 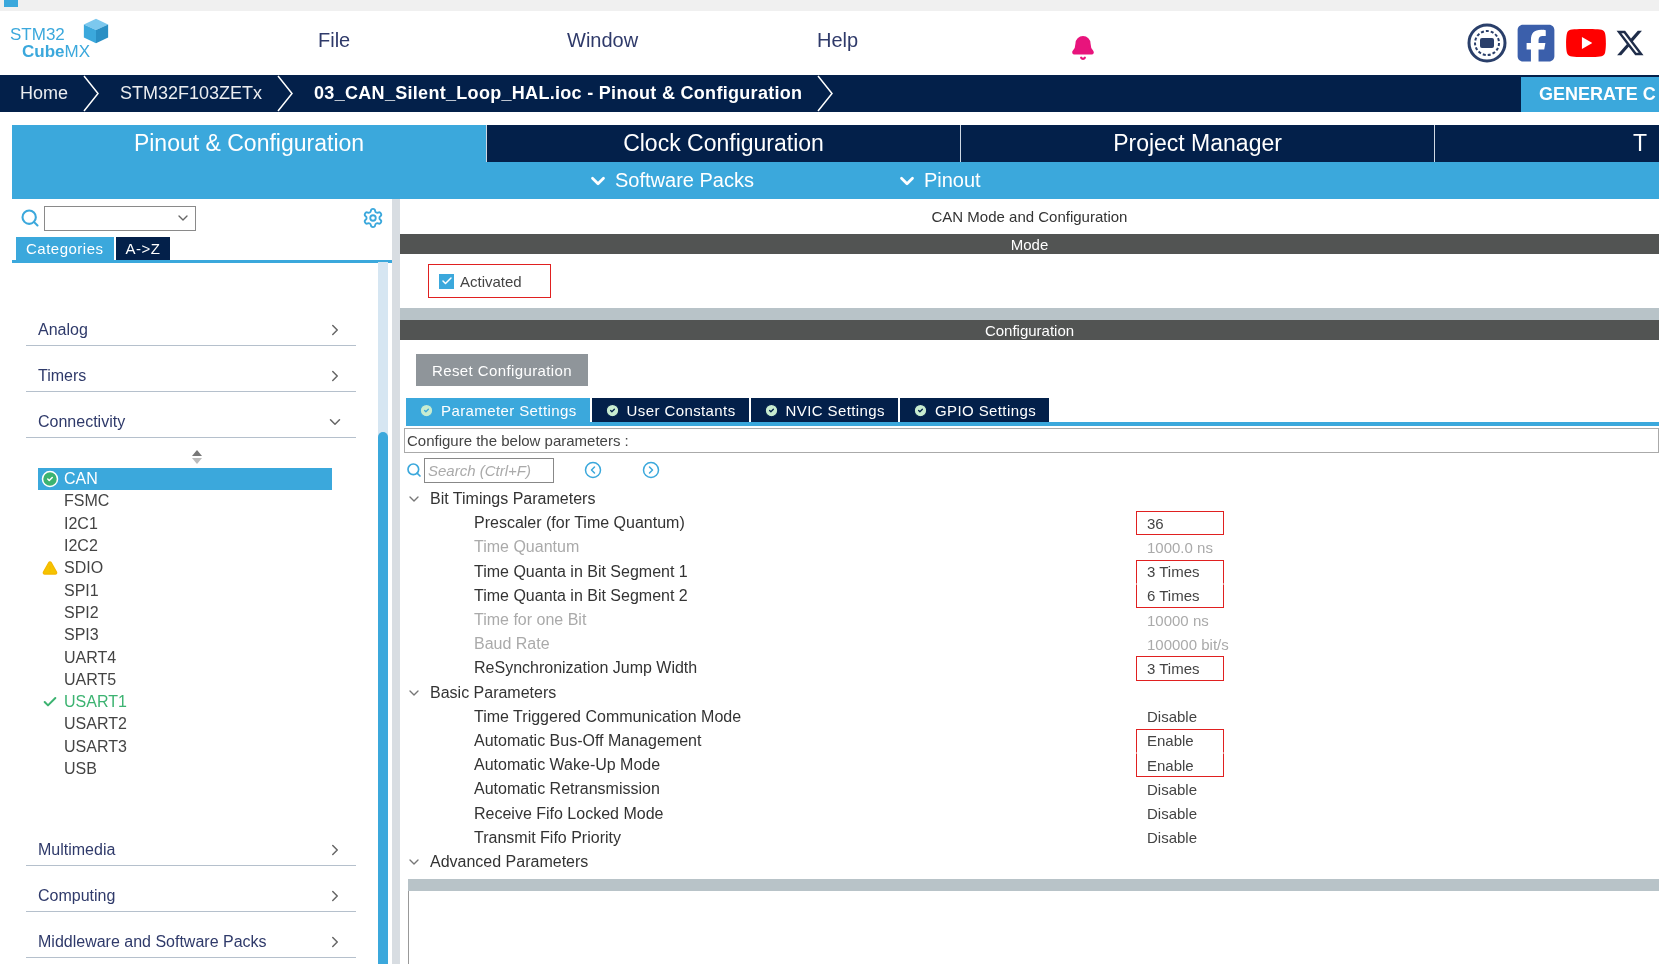 I want to click on cube-icon, so click(x=96, y=31).